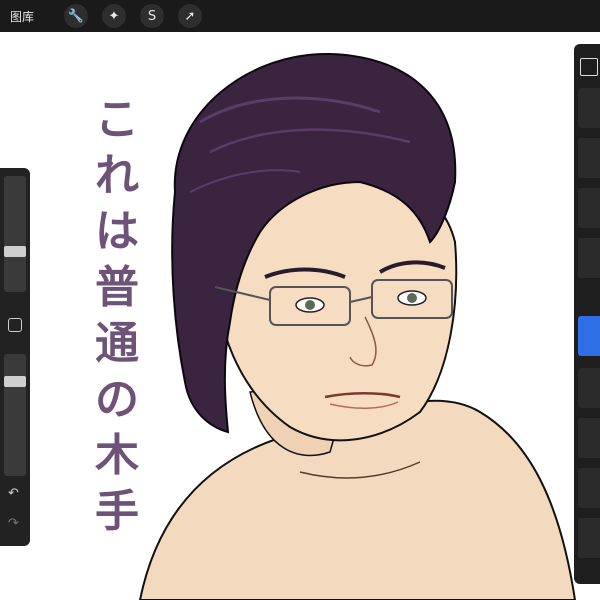 This screenshot has height=600, width=600. I want to click on calligraphy-char: こ, so click(117, 119).